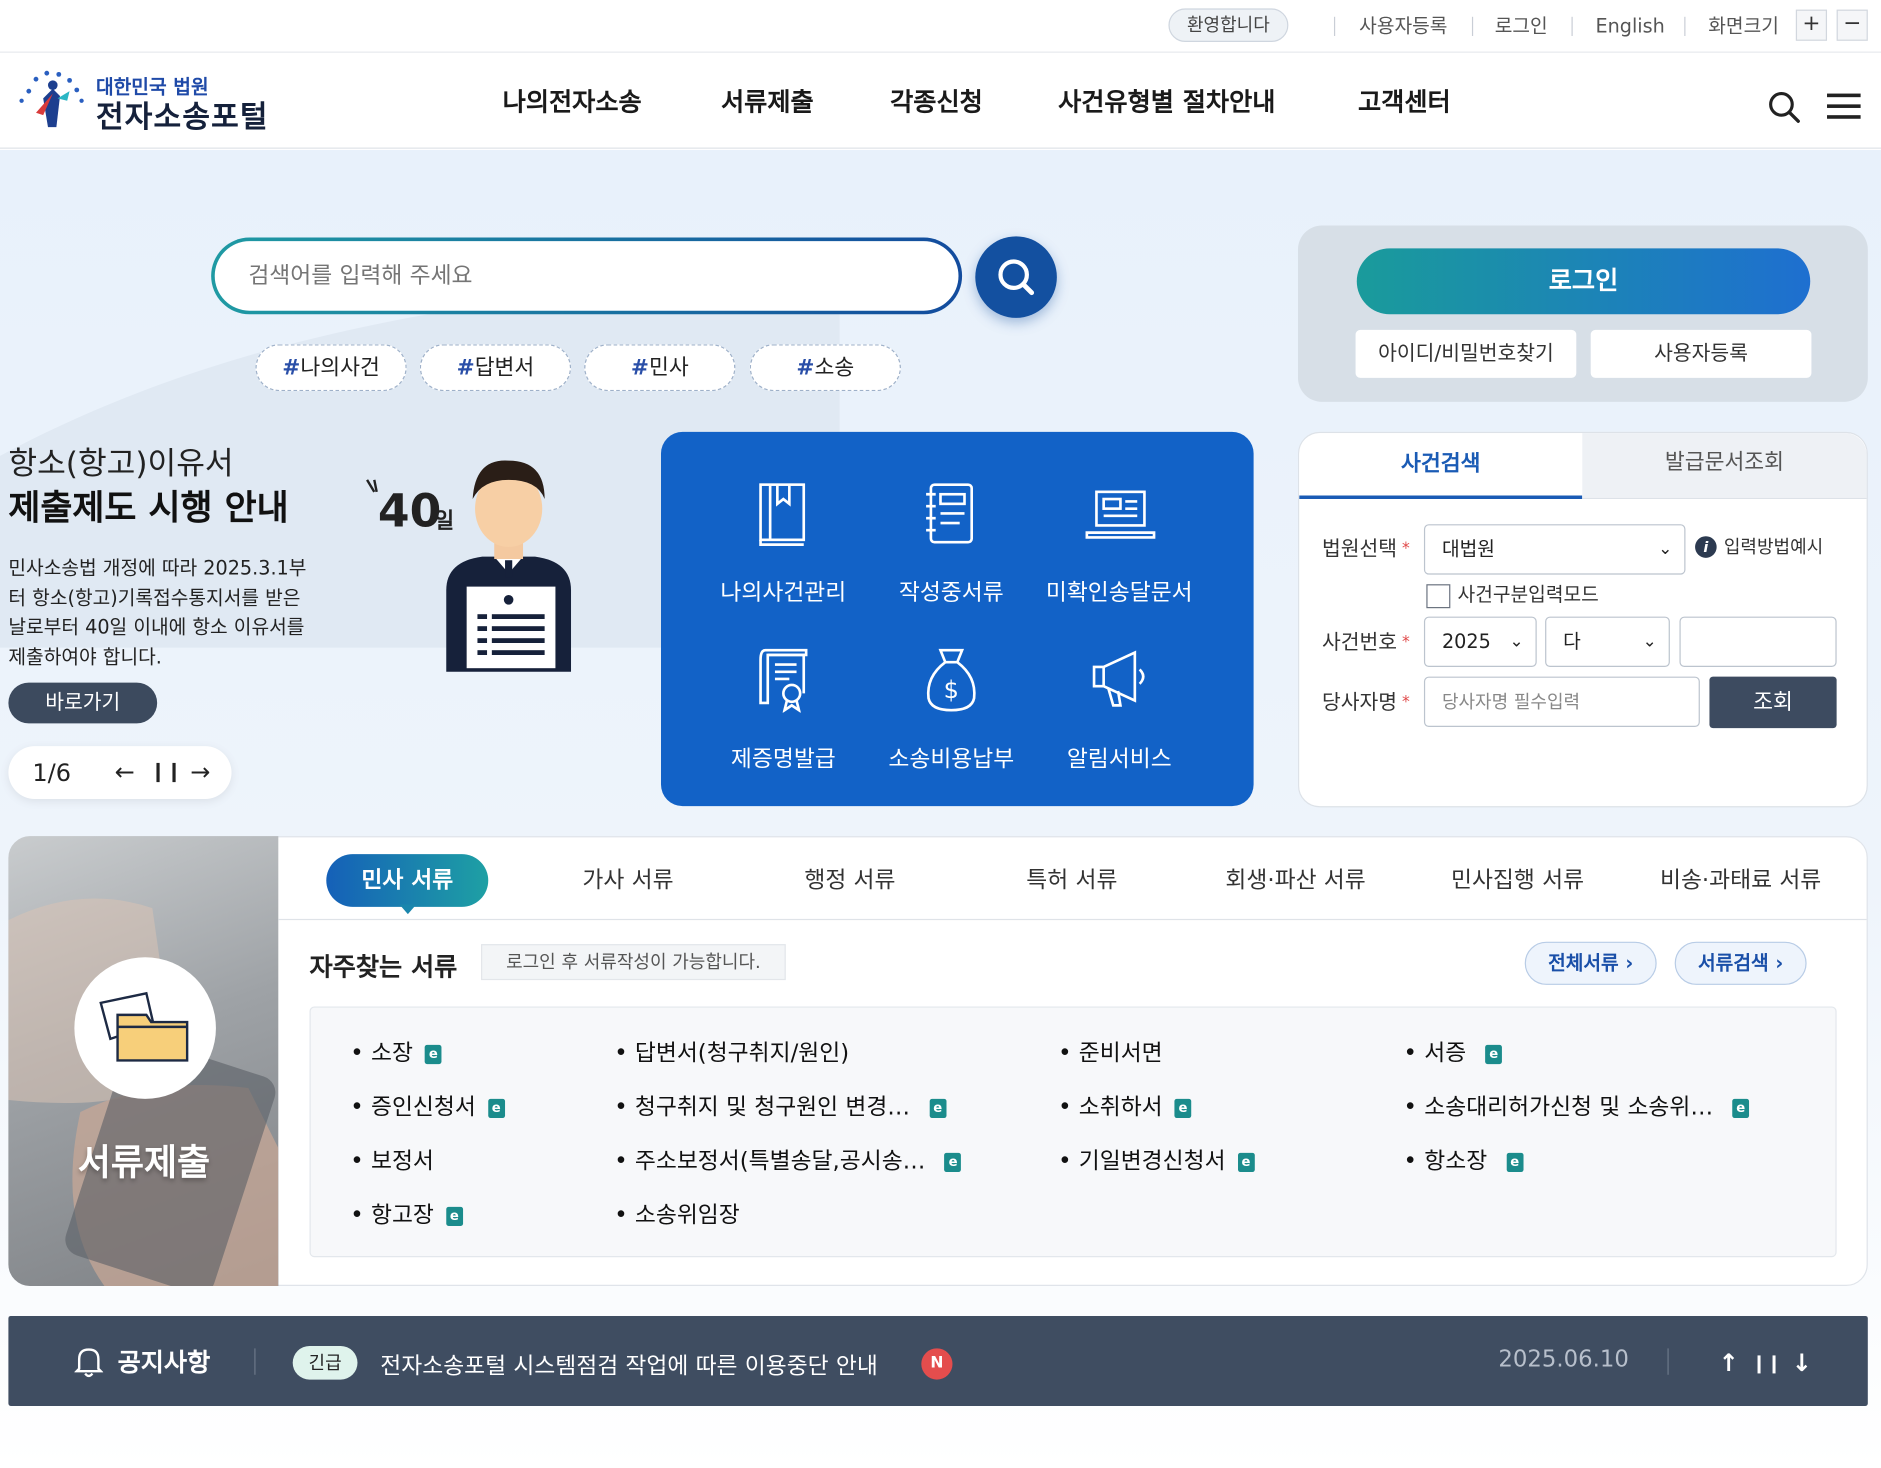 Image resolution: width=1881 pixels, height=1468 pixels. Describe the element at coordinates (783, 759) in the screenshot. I see `quick-label: 제증명발급` at that location.